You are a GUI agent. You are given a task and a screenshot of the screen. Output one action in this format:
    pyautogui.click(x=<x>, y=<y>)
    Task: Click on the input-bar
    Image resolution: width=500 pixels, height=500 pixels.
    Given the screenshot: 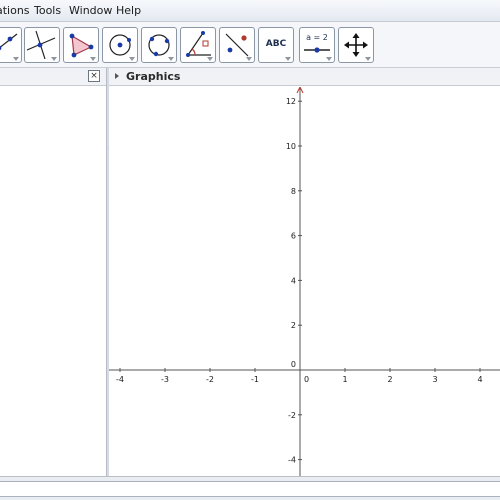 What is the action you would take?
    pyautogui.click(x=250, y=488)
    